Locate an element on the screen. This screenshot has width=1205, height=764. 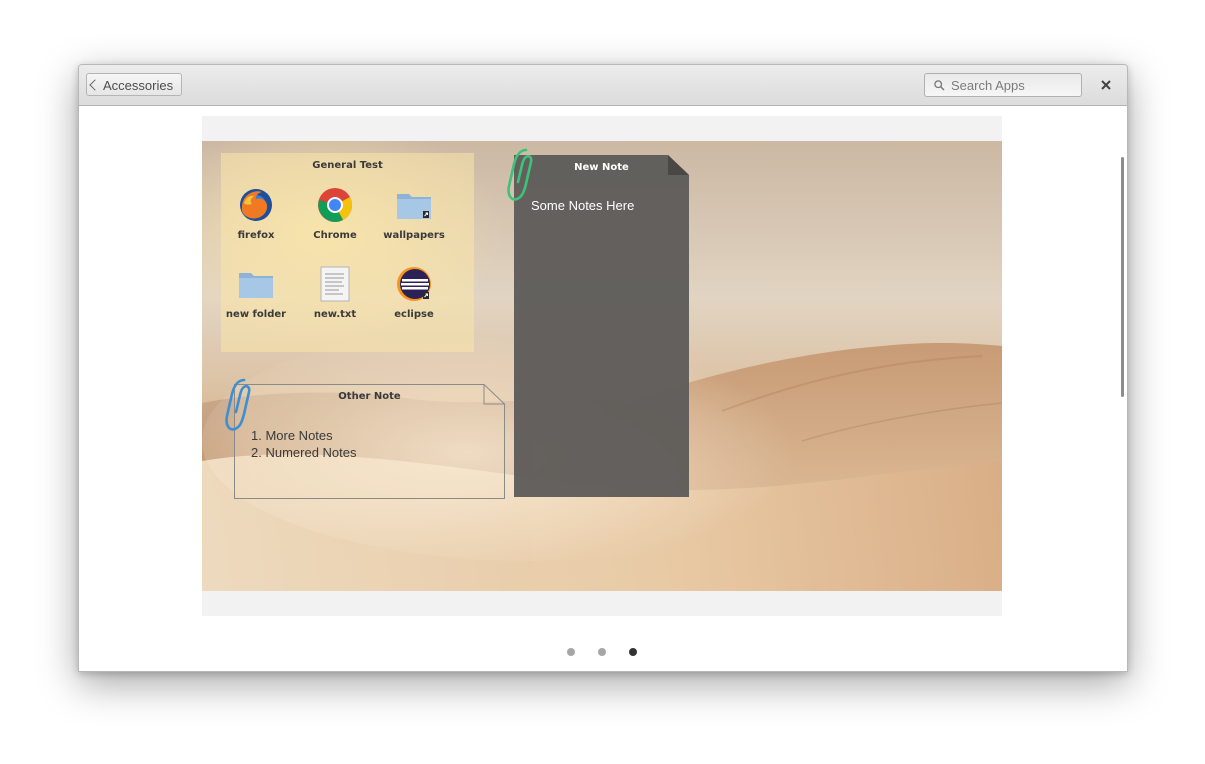
chevron-left-icon is located at coordinates (95, 85).